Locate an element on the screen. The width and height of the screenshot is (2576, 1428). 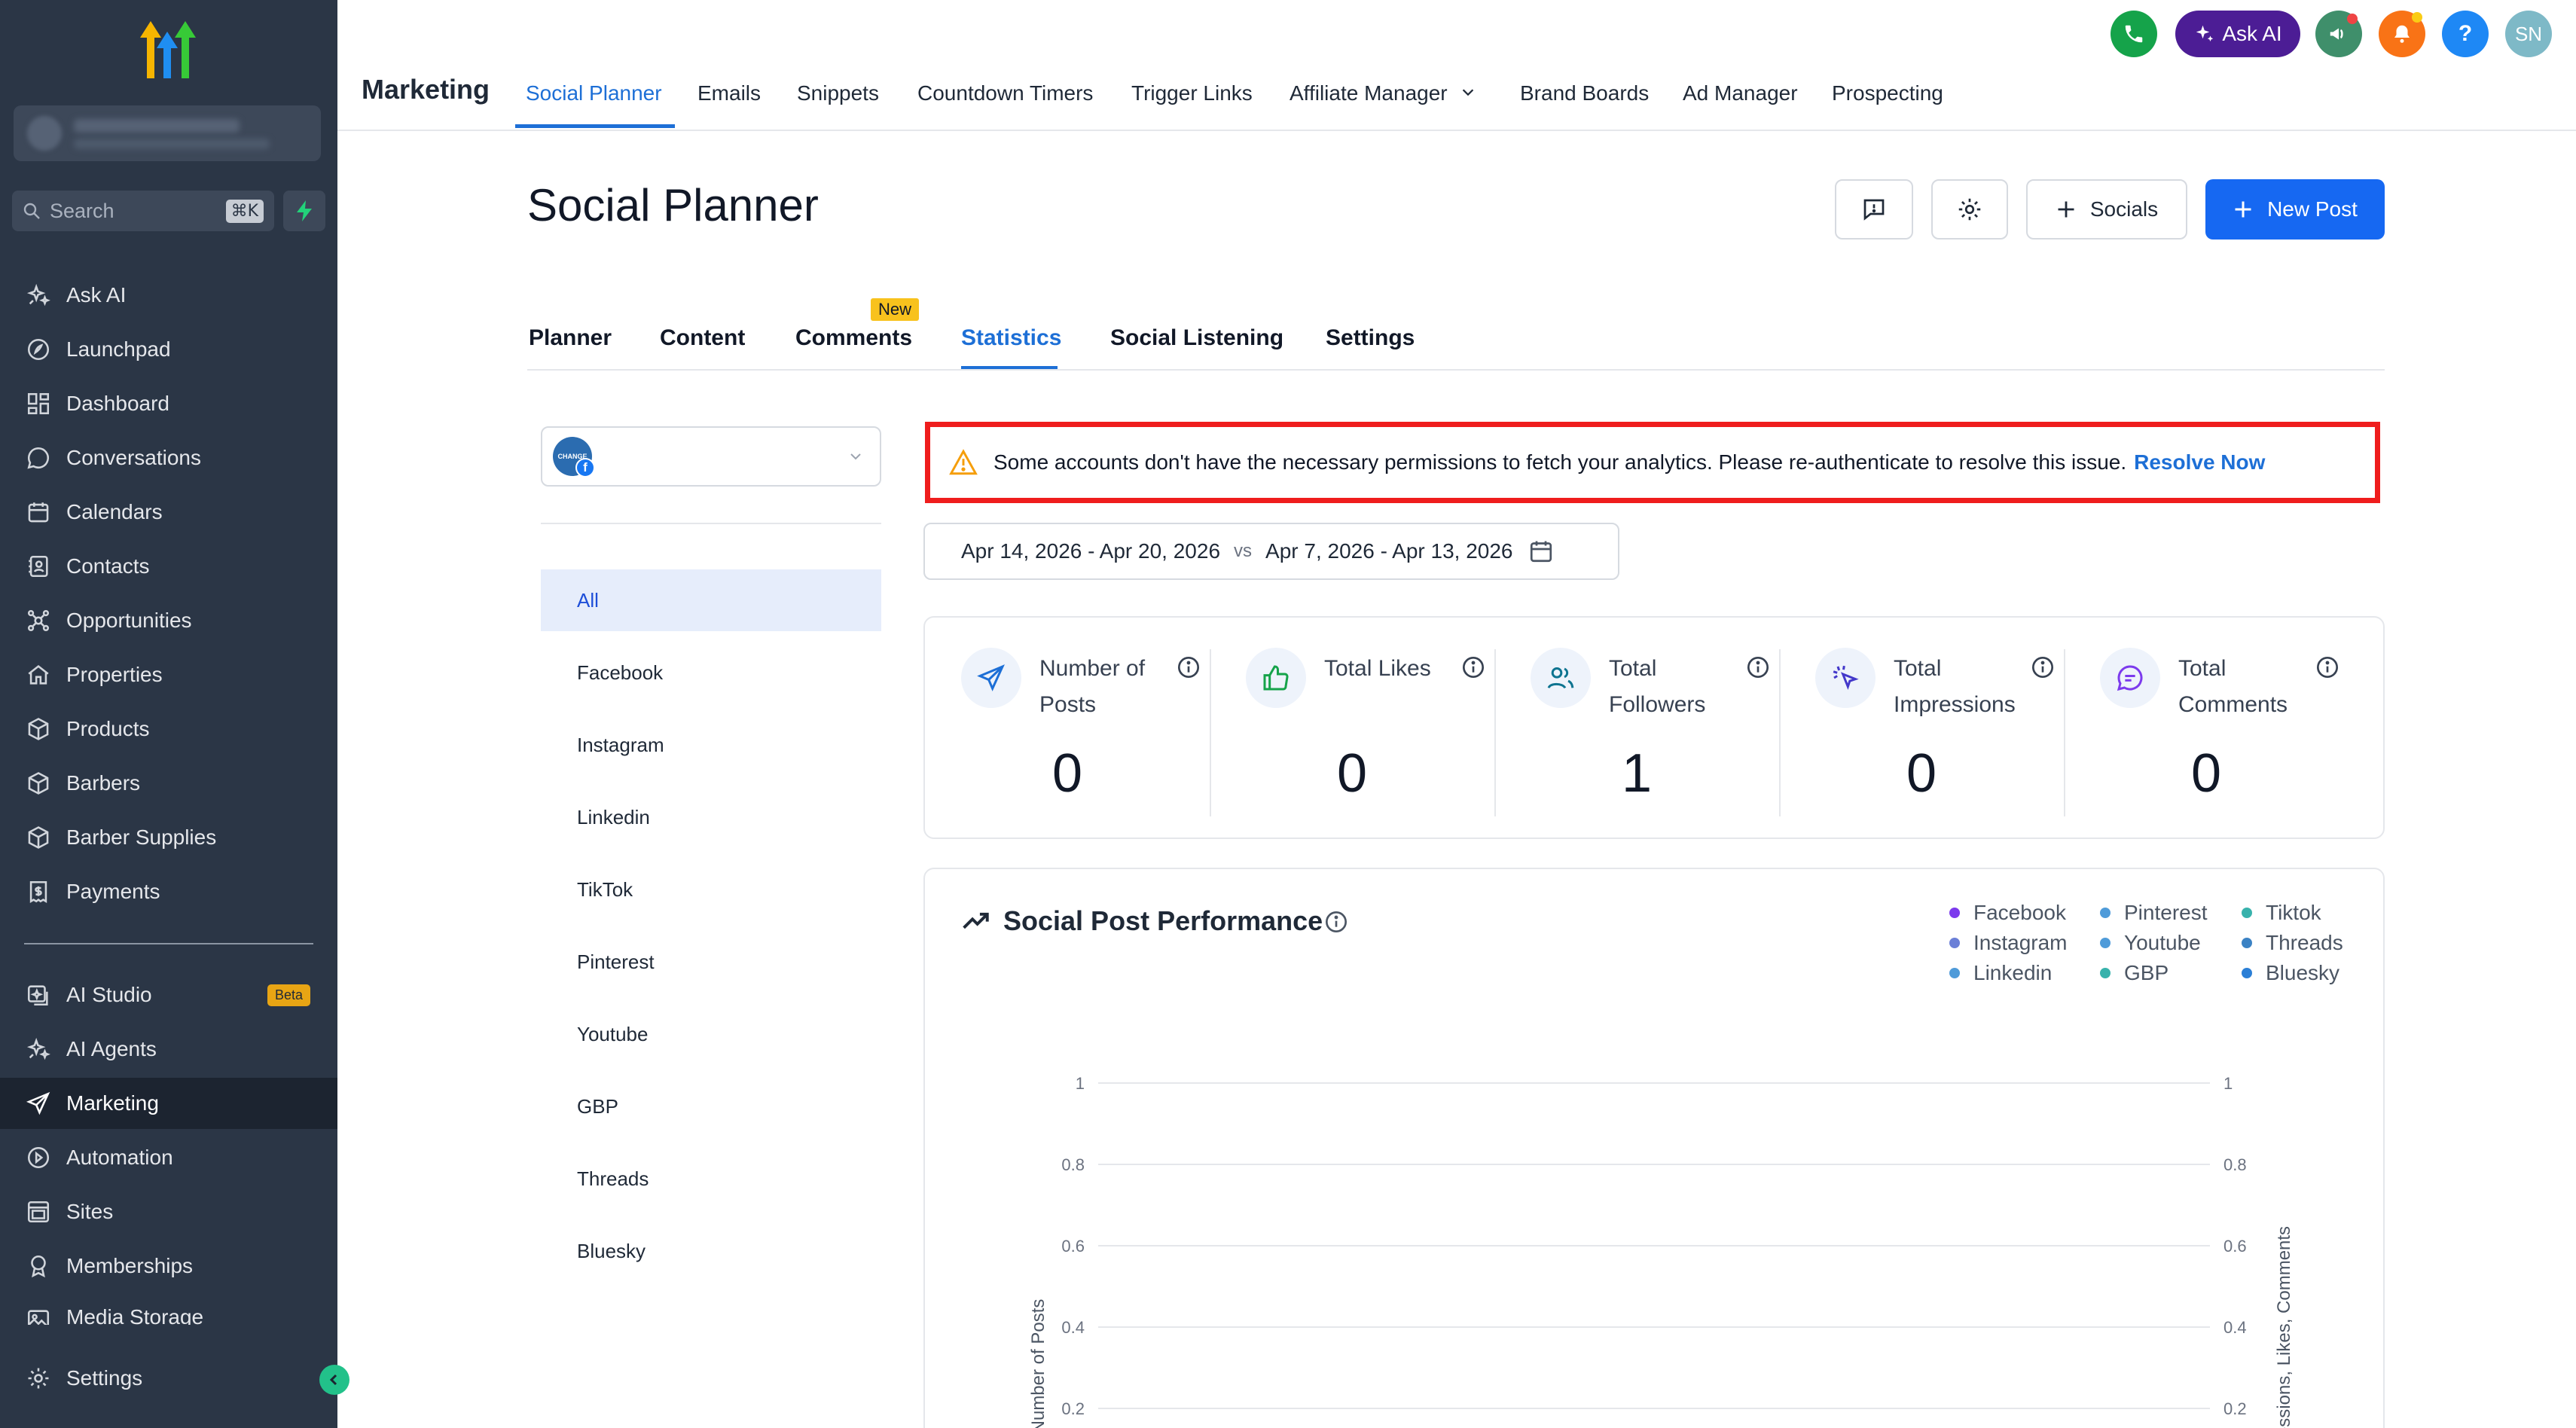
top-tab-snippets: Snippets is located at coordinates (838, 93).